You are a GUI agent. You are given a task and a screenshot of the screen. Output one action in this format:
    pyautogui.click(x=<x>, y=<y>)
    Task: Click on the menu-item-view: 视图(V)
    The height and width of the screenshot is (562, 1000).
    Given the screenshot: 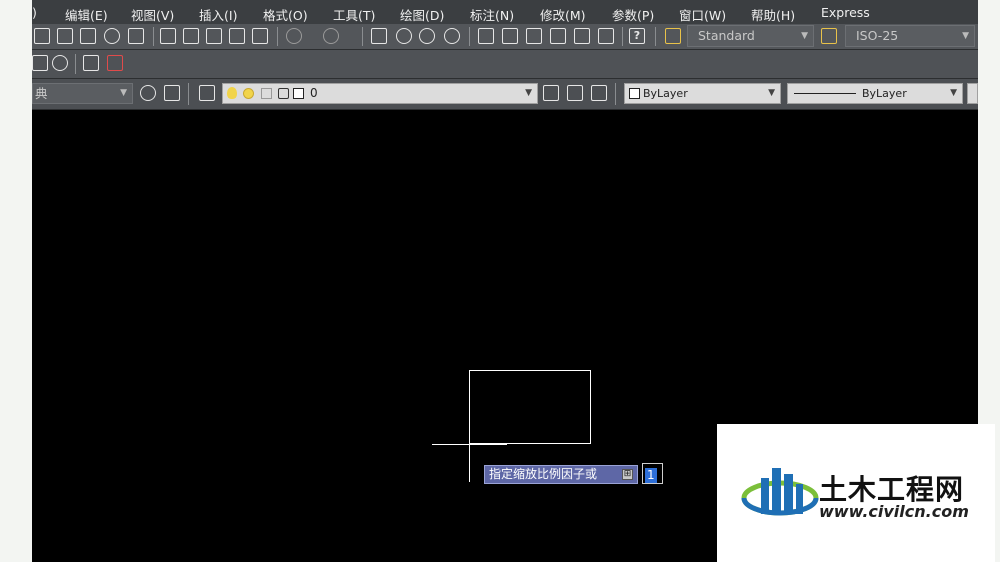 What is the action you would take?
    pyautogui.click(x=152, y=14)
    